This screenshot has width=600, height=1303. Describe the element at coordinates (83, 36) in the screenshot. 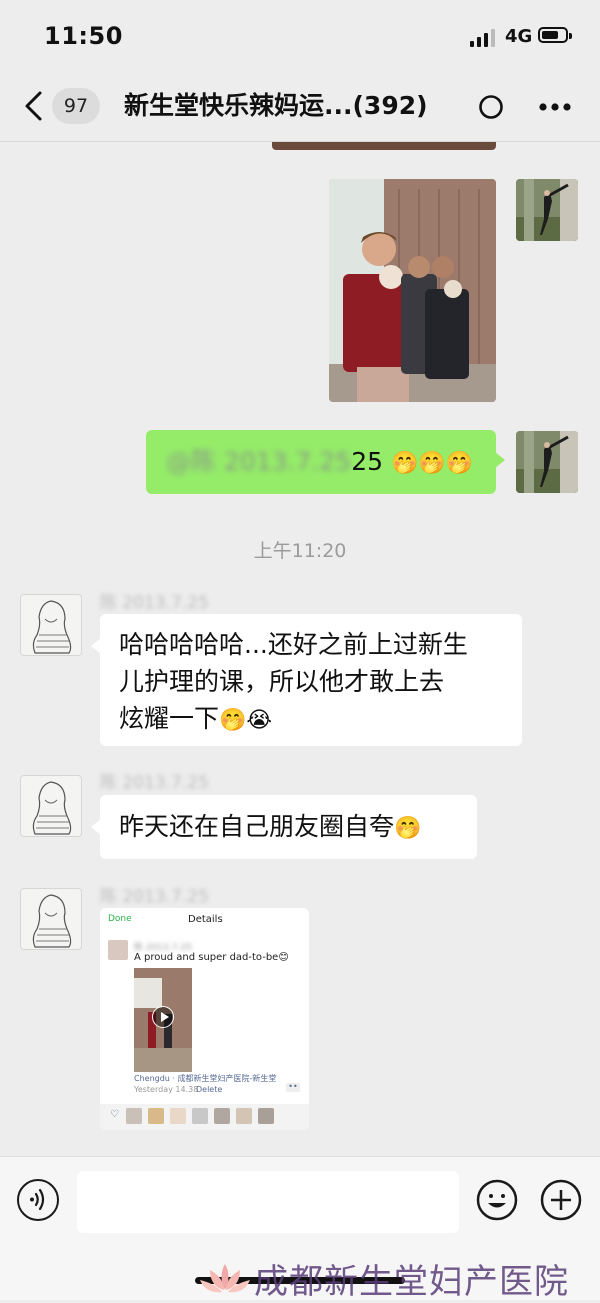

I see `status-time: 11:50` at that location.